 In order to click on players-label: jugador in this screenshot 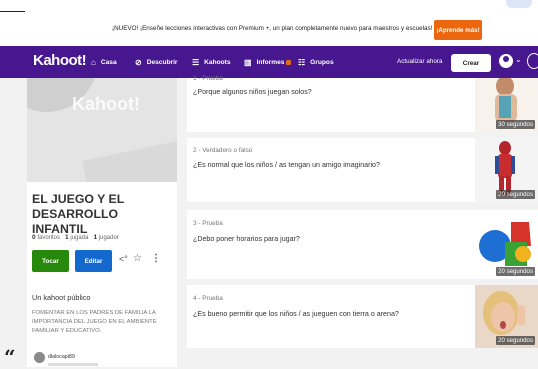, I will do `click(108, 238)`.